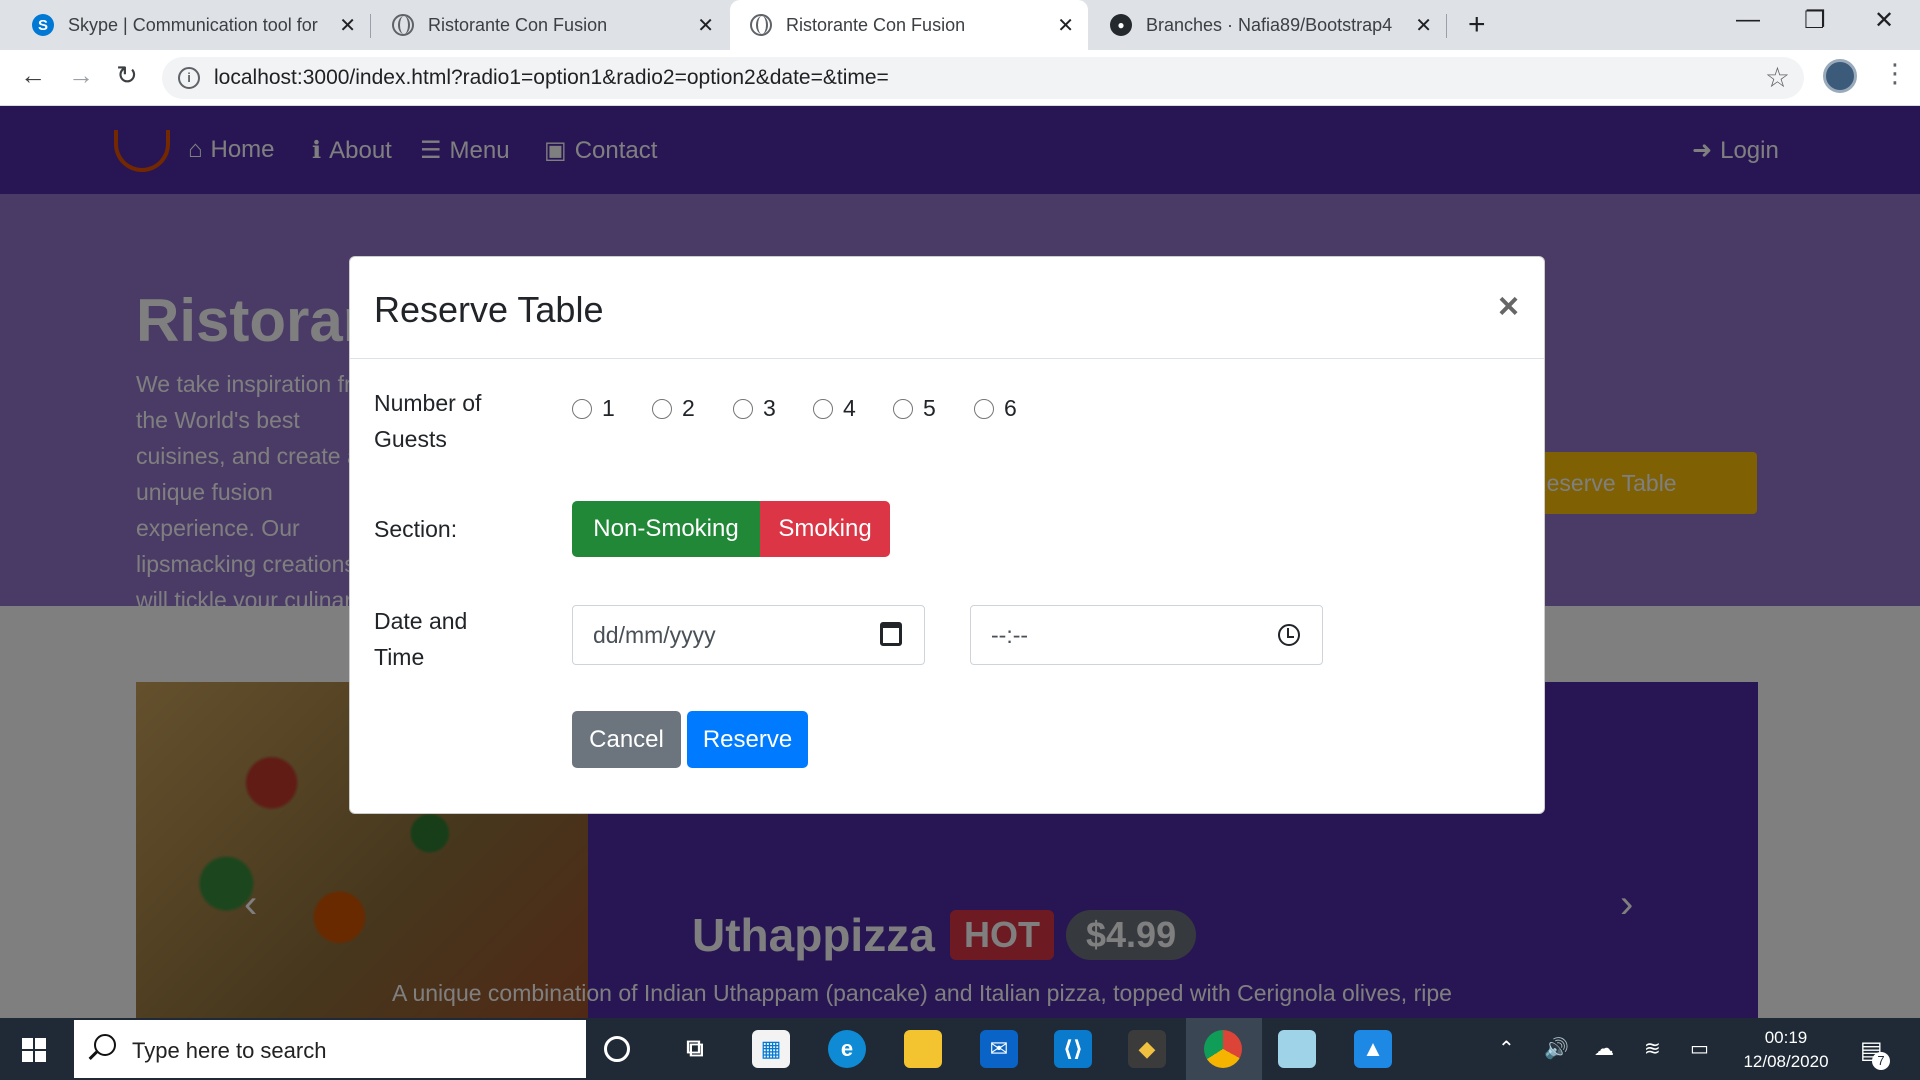 The image size is (1920, 1080). Describe the element at coordinates (127, 75) in the screenshot. I see `reload-icon: ↻` at that location.